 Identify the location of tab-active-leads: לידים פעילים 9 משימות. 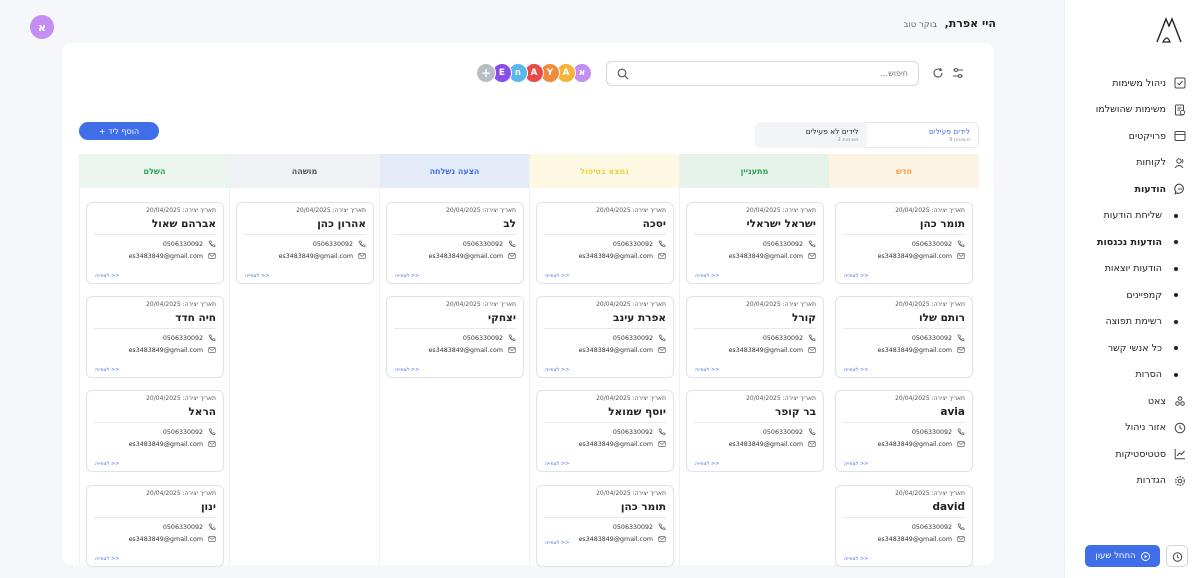
(922, 135).